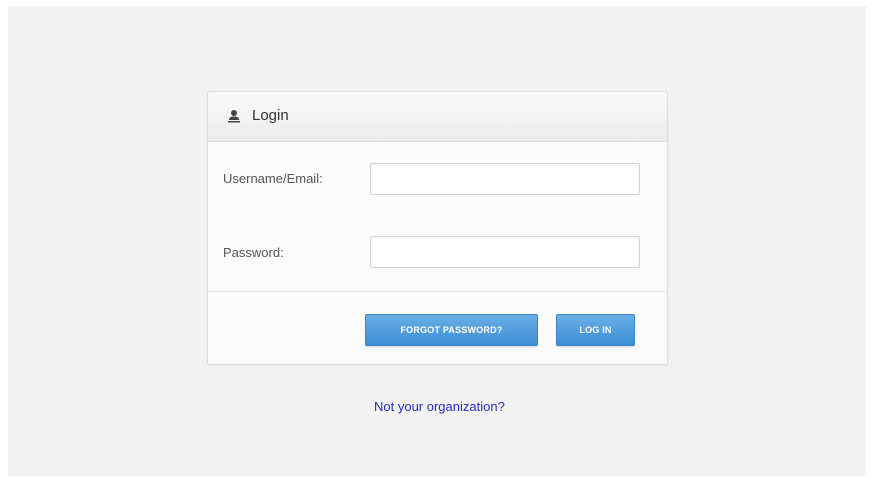  I want to click on log-in-button: LOG IN, so click(595, 330).